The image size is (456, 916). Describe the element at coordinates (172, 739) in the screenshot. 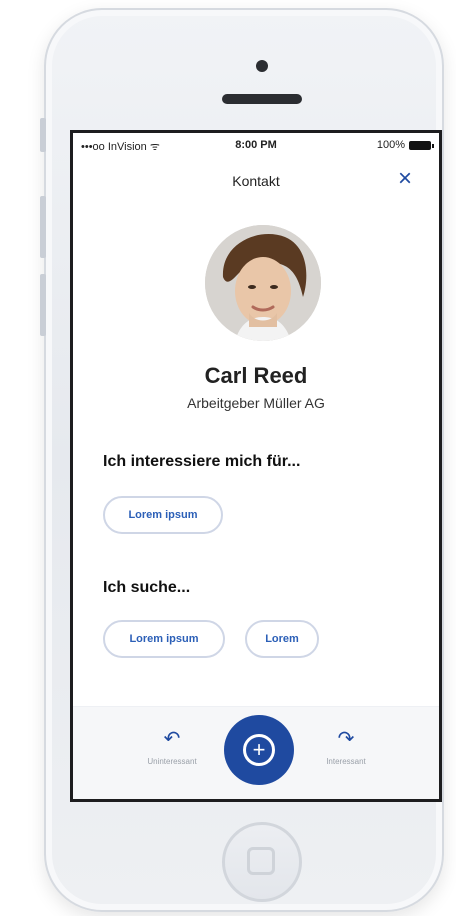

I see `undo-arrow-icon: ↶` at that location.